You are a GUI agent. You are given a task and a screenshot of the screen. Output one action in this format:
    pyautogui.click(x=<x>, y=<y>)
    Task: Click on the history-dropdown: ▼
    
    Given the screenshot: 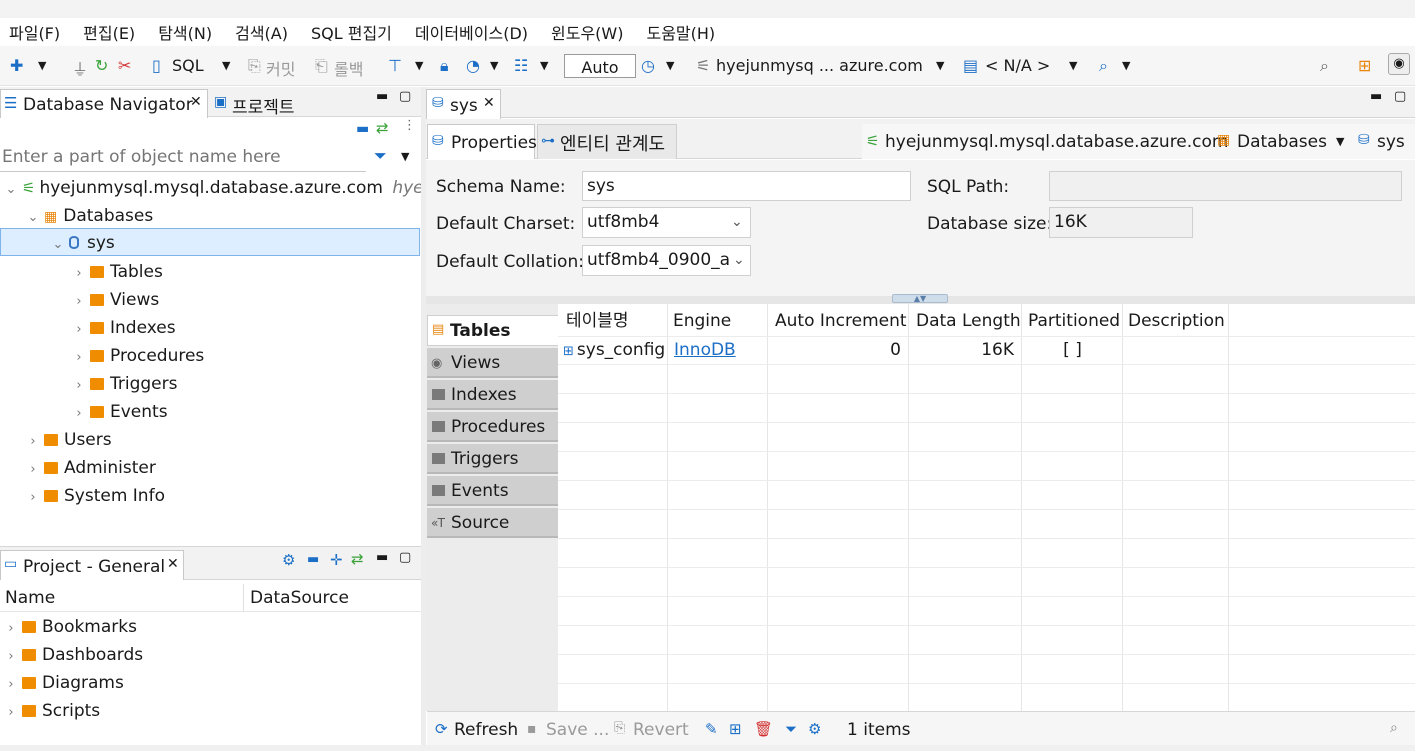 What is the action you would take?
    pyautogui.click(x=670, y=65)
    